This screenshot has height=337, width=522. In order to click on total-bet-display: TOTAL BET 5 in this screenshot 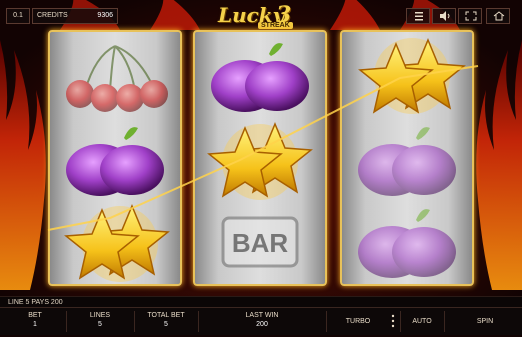, I will do `click(166, 321)`.